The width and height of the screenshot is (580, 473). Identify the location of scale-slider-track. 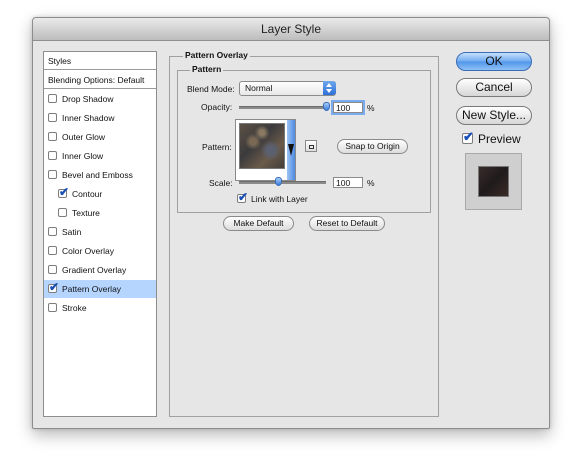
(282, 182).